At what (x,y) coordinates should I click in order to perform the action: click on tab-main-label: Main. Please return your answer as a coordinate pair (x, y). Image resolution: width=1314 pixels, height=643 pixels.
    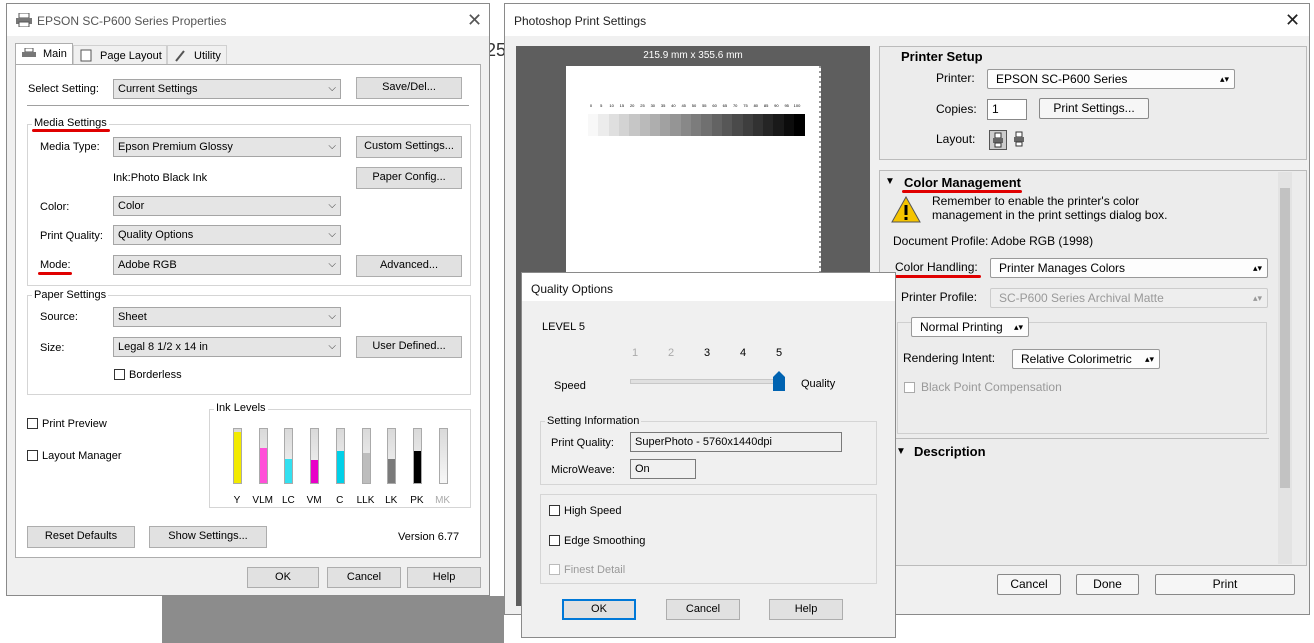
    Looking at the image, I should click on (55, 54).